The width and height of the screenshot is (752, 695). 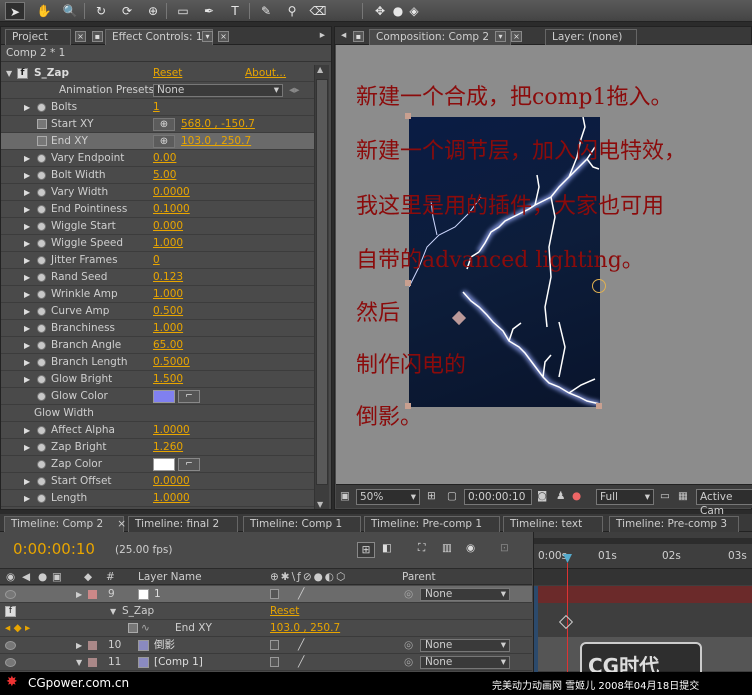 What do you see at coordinates (305, 628) in the screenshot?
I see `property-value: 103.0 , 250.7` at bounding box center [305, 628].